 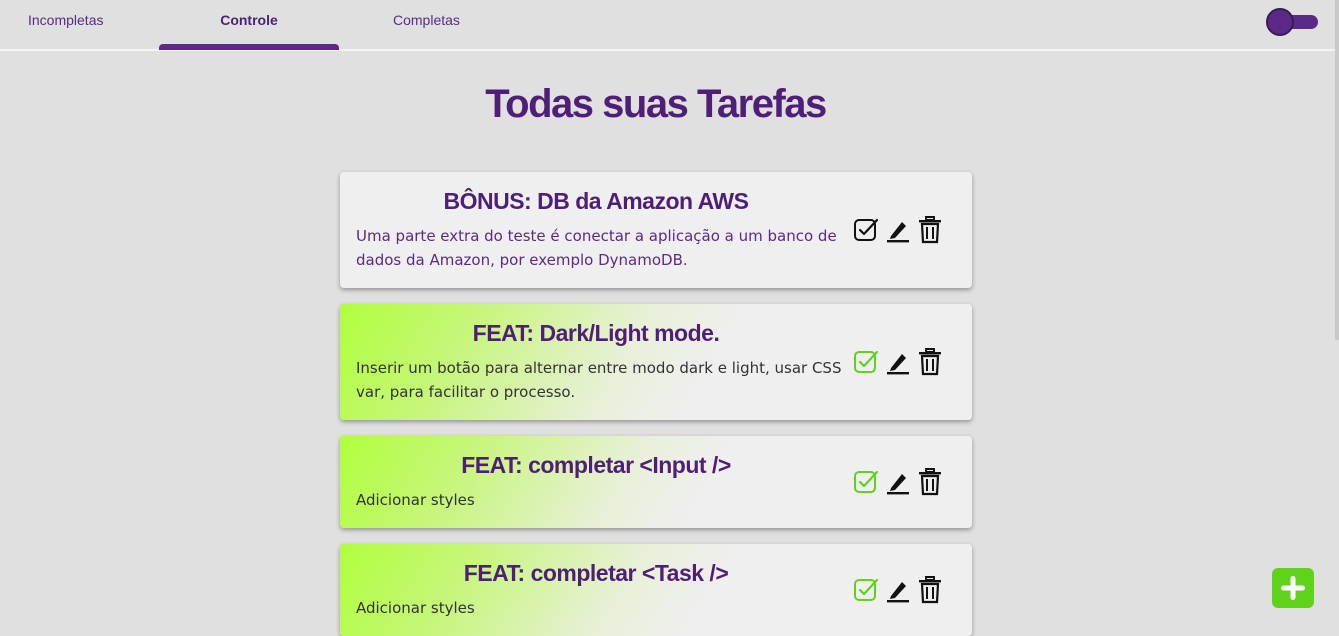 What do you see at coordinates (656, 104) in the screenshot?
I see `page-title: Todas suas Tarefas` at bounding box center [656, 104].